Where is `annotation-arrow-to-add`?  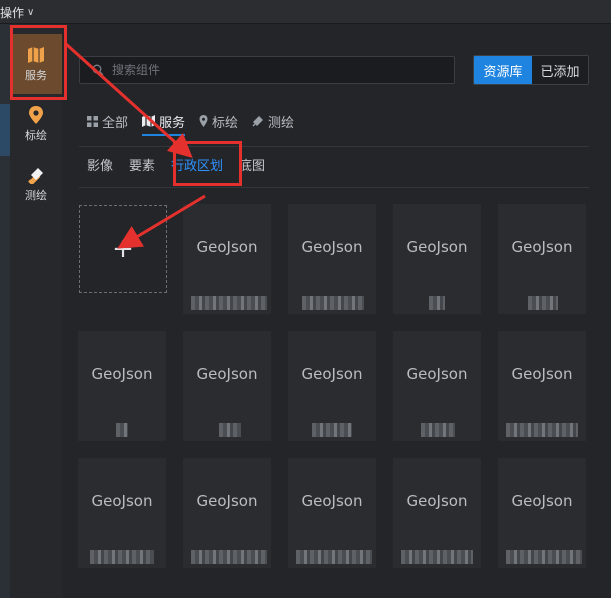 annotation-arrow-to-add is located at coordinates (161, 221).